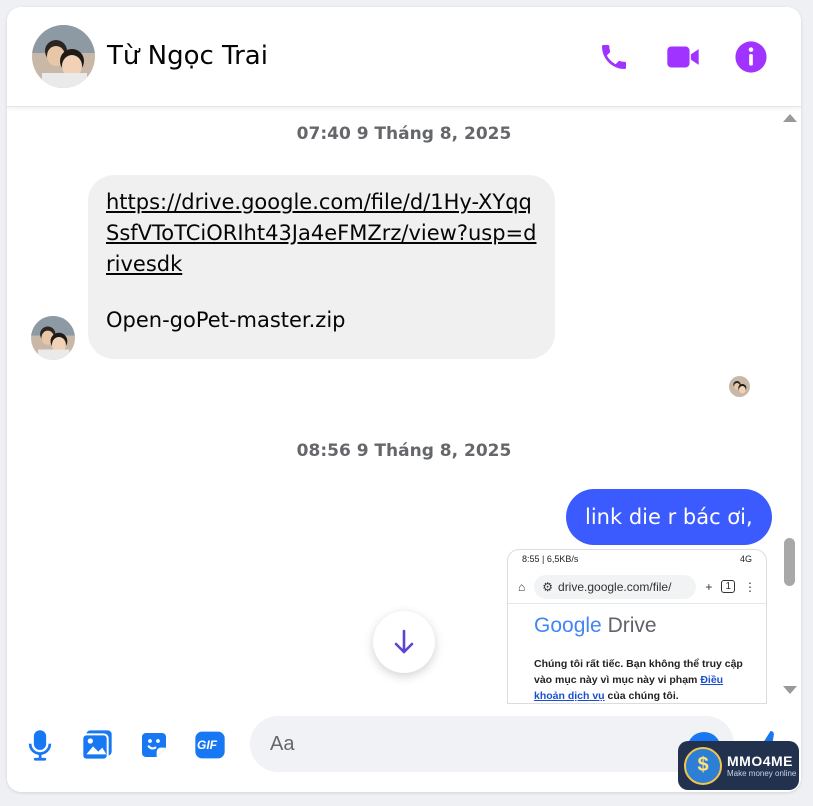  Describe the element at coordinates (404, 57) in the screenshot. I see `chat-header: Từ Ngọc Trai` at that location.